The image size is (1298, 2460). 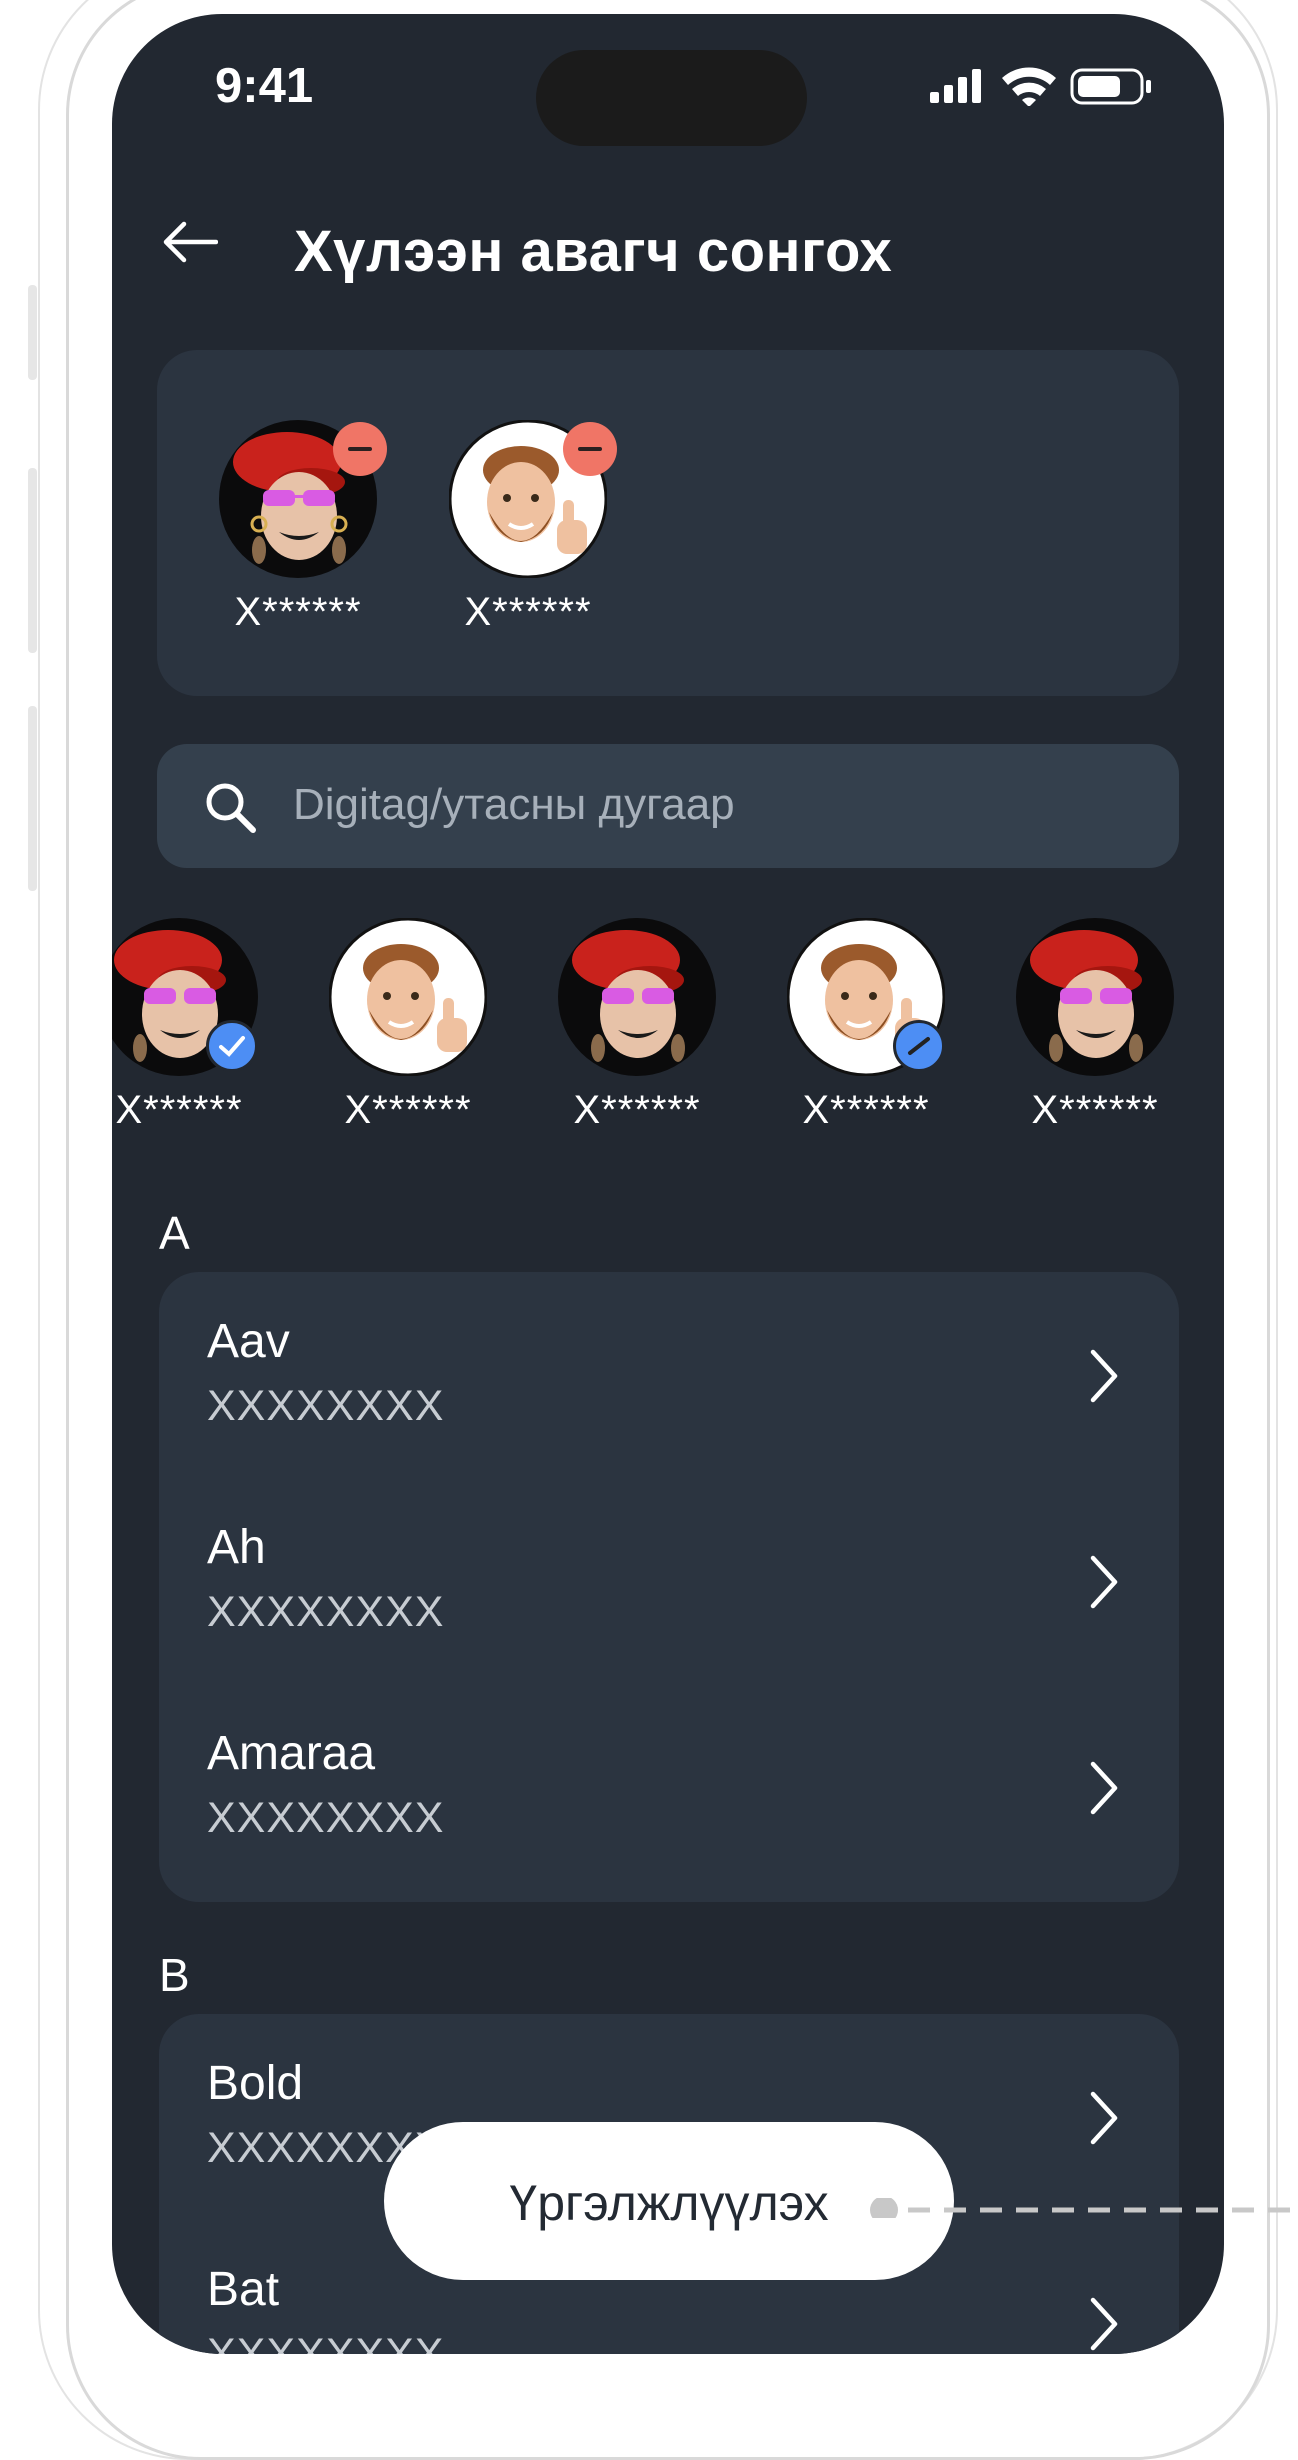 I want to click on cellular-signal-icon, so click(x=955, y=86).